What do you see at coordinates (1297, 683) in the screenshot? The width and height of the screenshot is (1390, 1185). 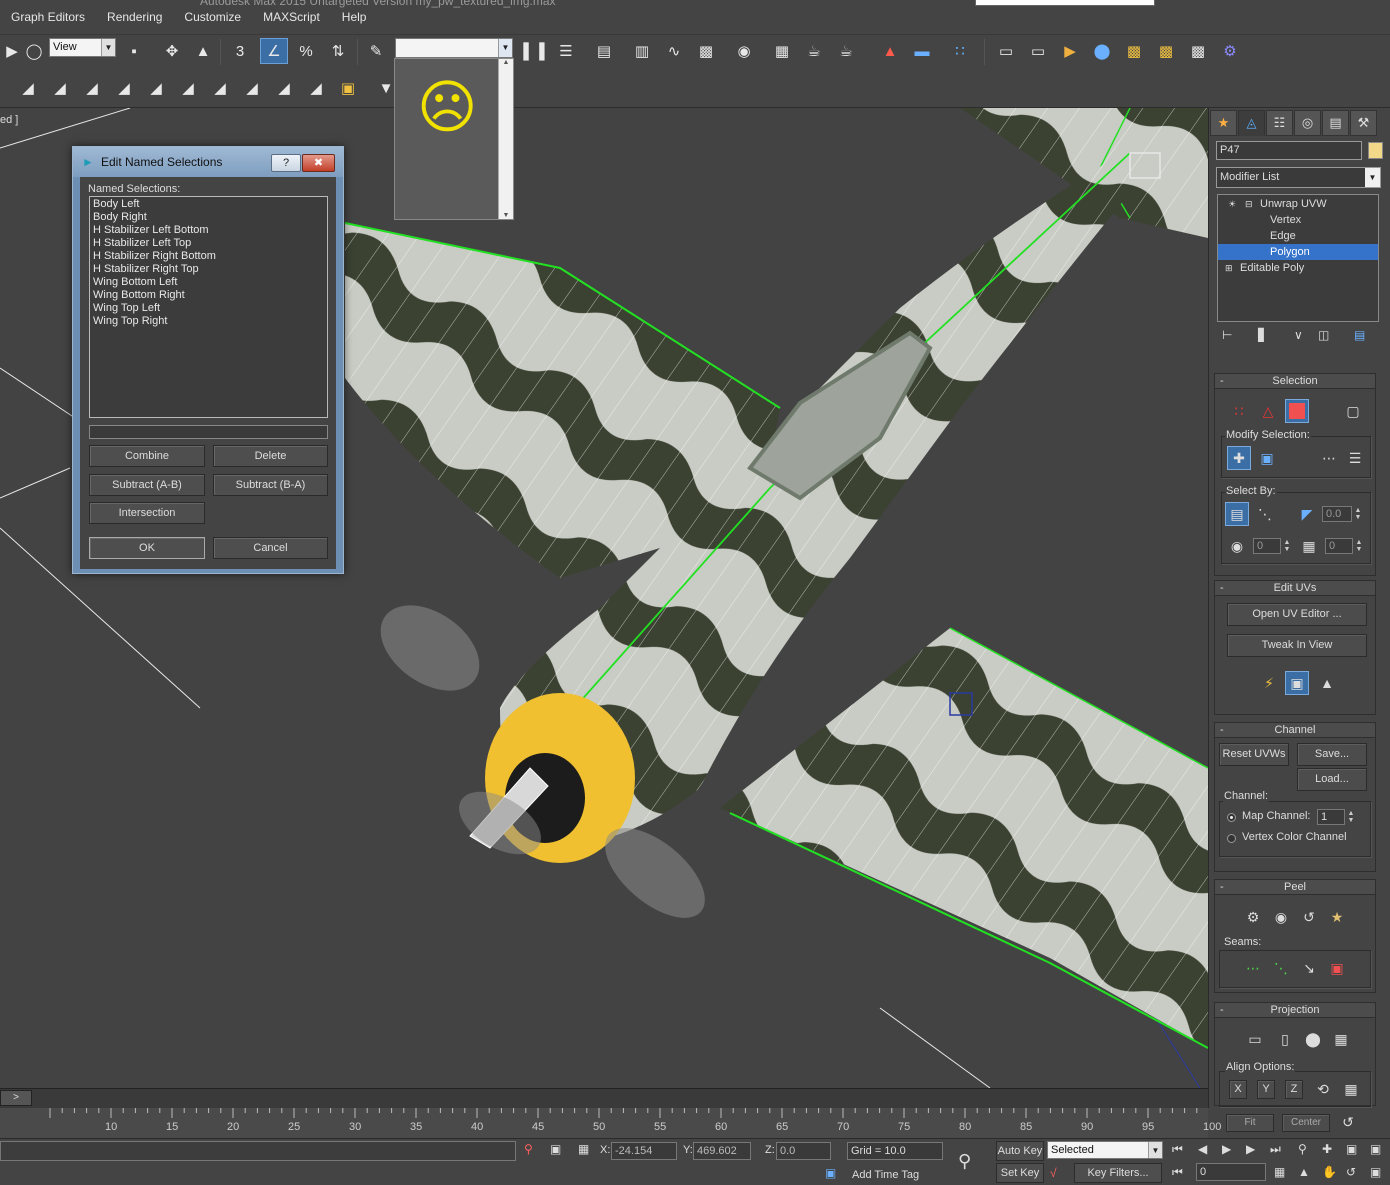 I see `quick-map-gizmo-icon: ▣` at bounding box center [1297, 683].